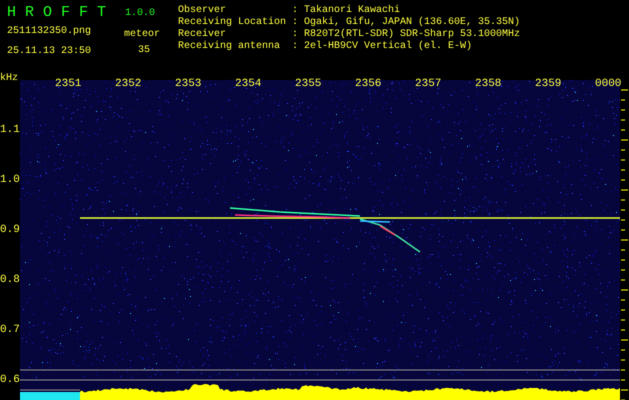 The image size is (629, 400). I want to click on file-name: 2511132350.png, so click(49, 32).